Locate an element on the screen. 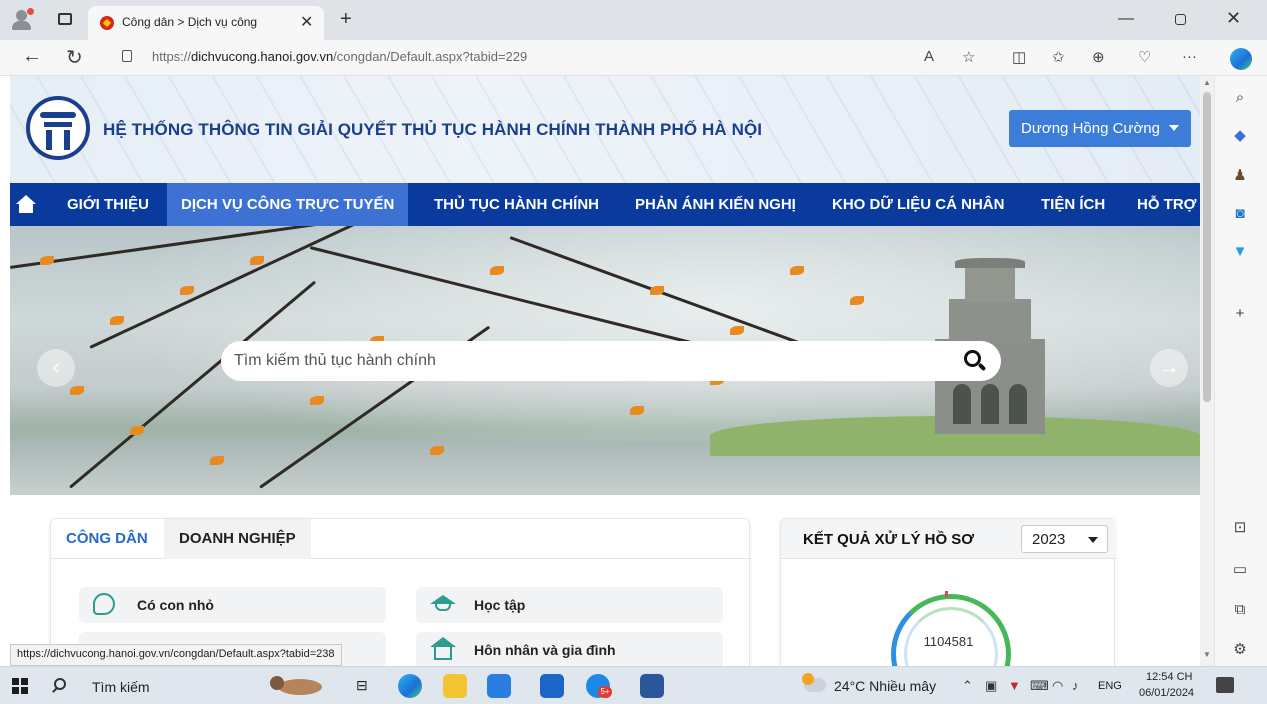 The height and width of the screenshot is (704, 1267). tab-close-icon: ✕ is located at coordinates (306, 22).